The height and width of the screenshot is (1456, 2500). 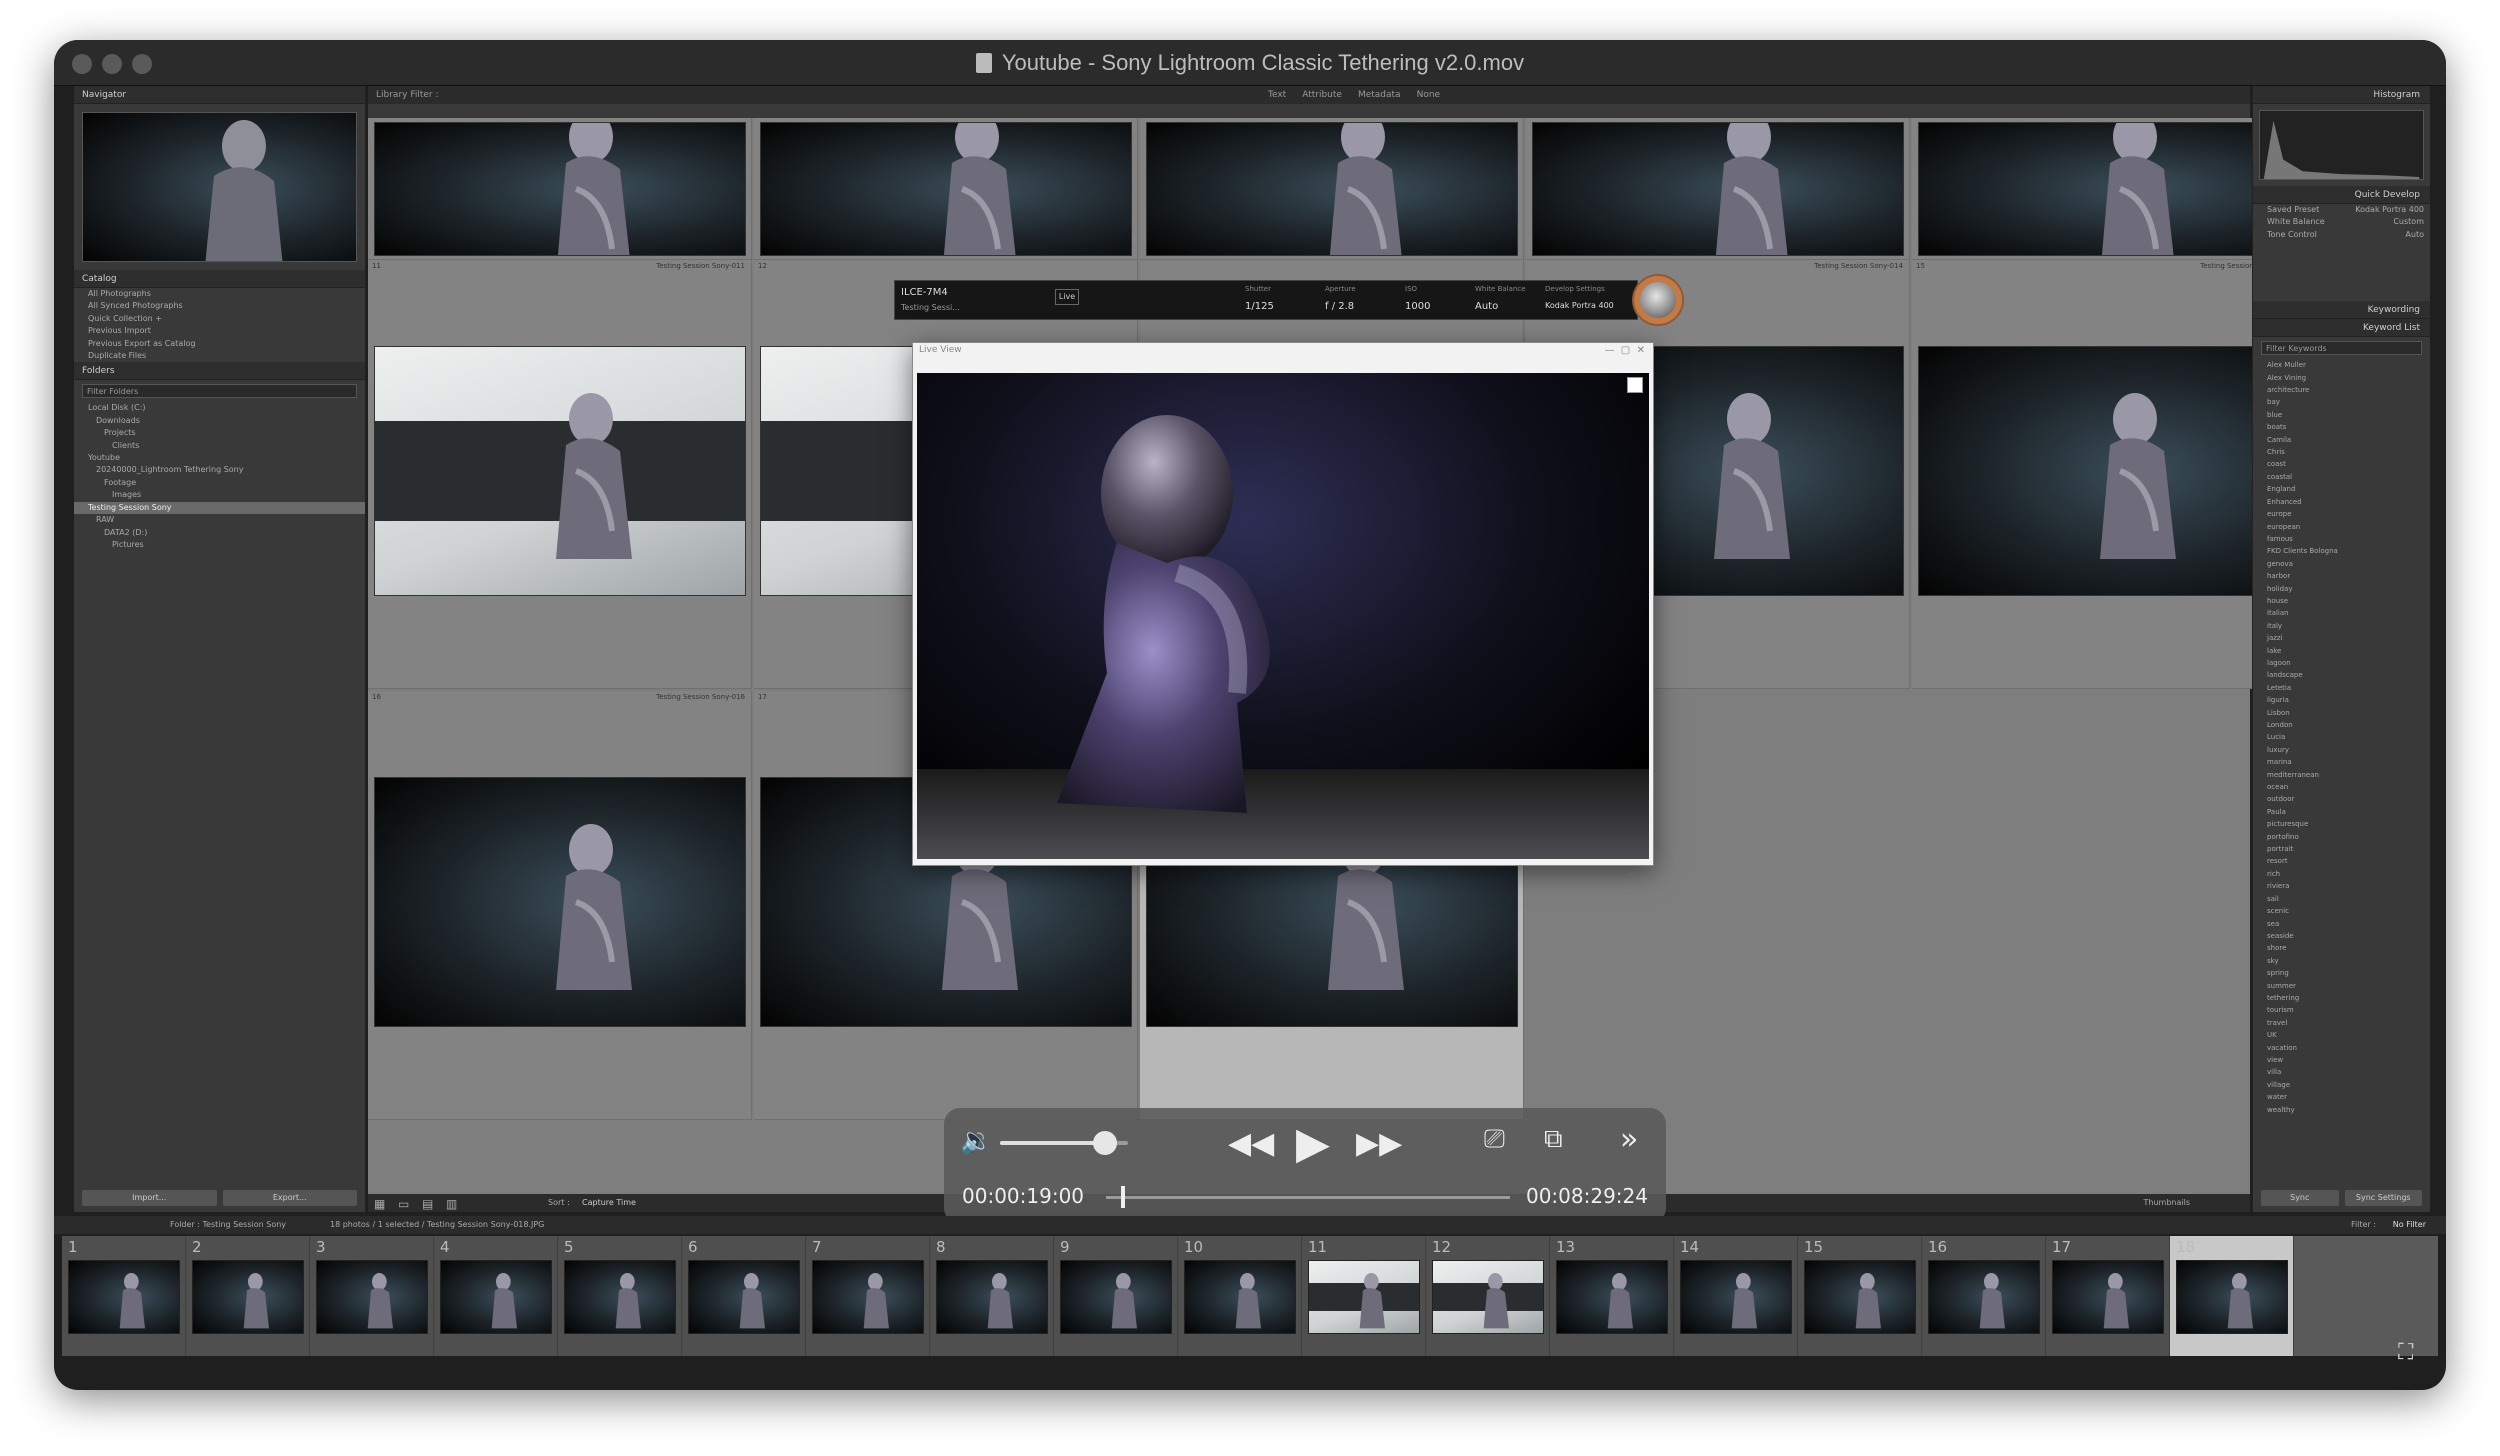 What do you see at coordinates (219, 446) in the screenshot?
I see `folder-item: Clients` at bounding box center [219, 446].